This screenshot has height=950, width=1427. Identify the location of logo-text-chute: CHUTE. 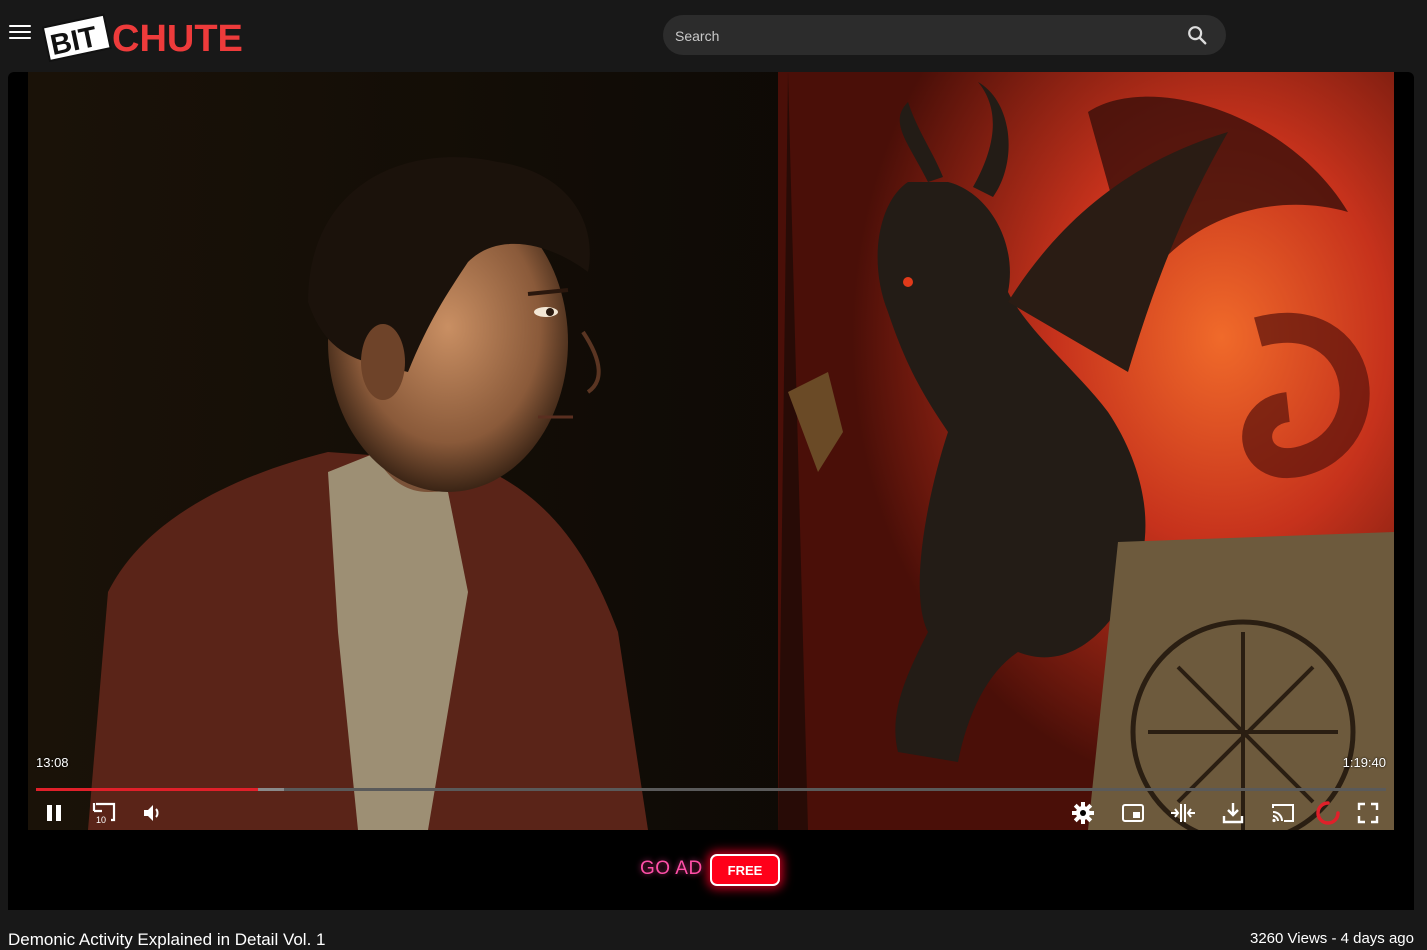
(177, 39).